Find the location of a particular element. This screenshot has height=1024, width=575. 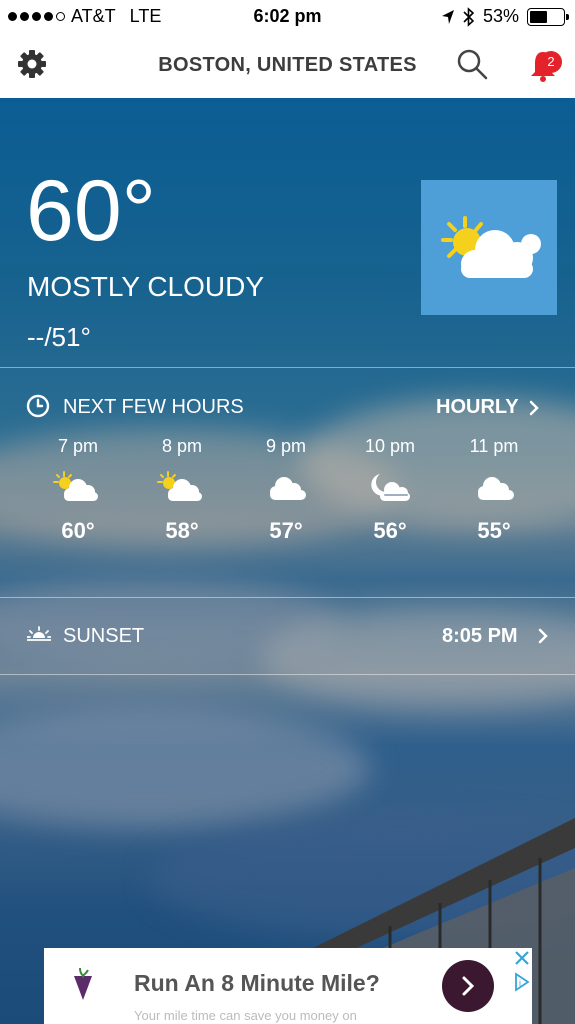

hour-item: 10 pm 56° is located at coordinates (390, 490).